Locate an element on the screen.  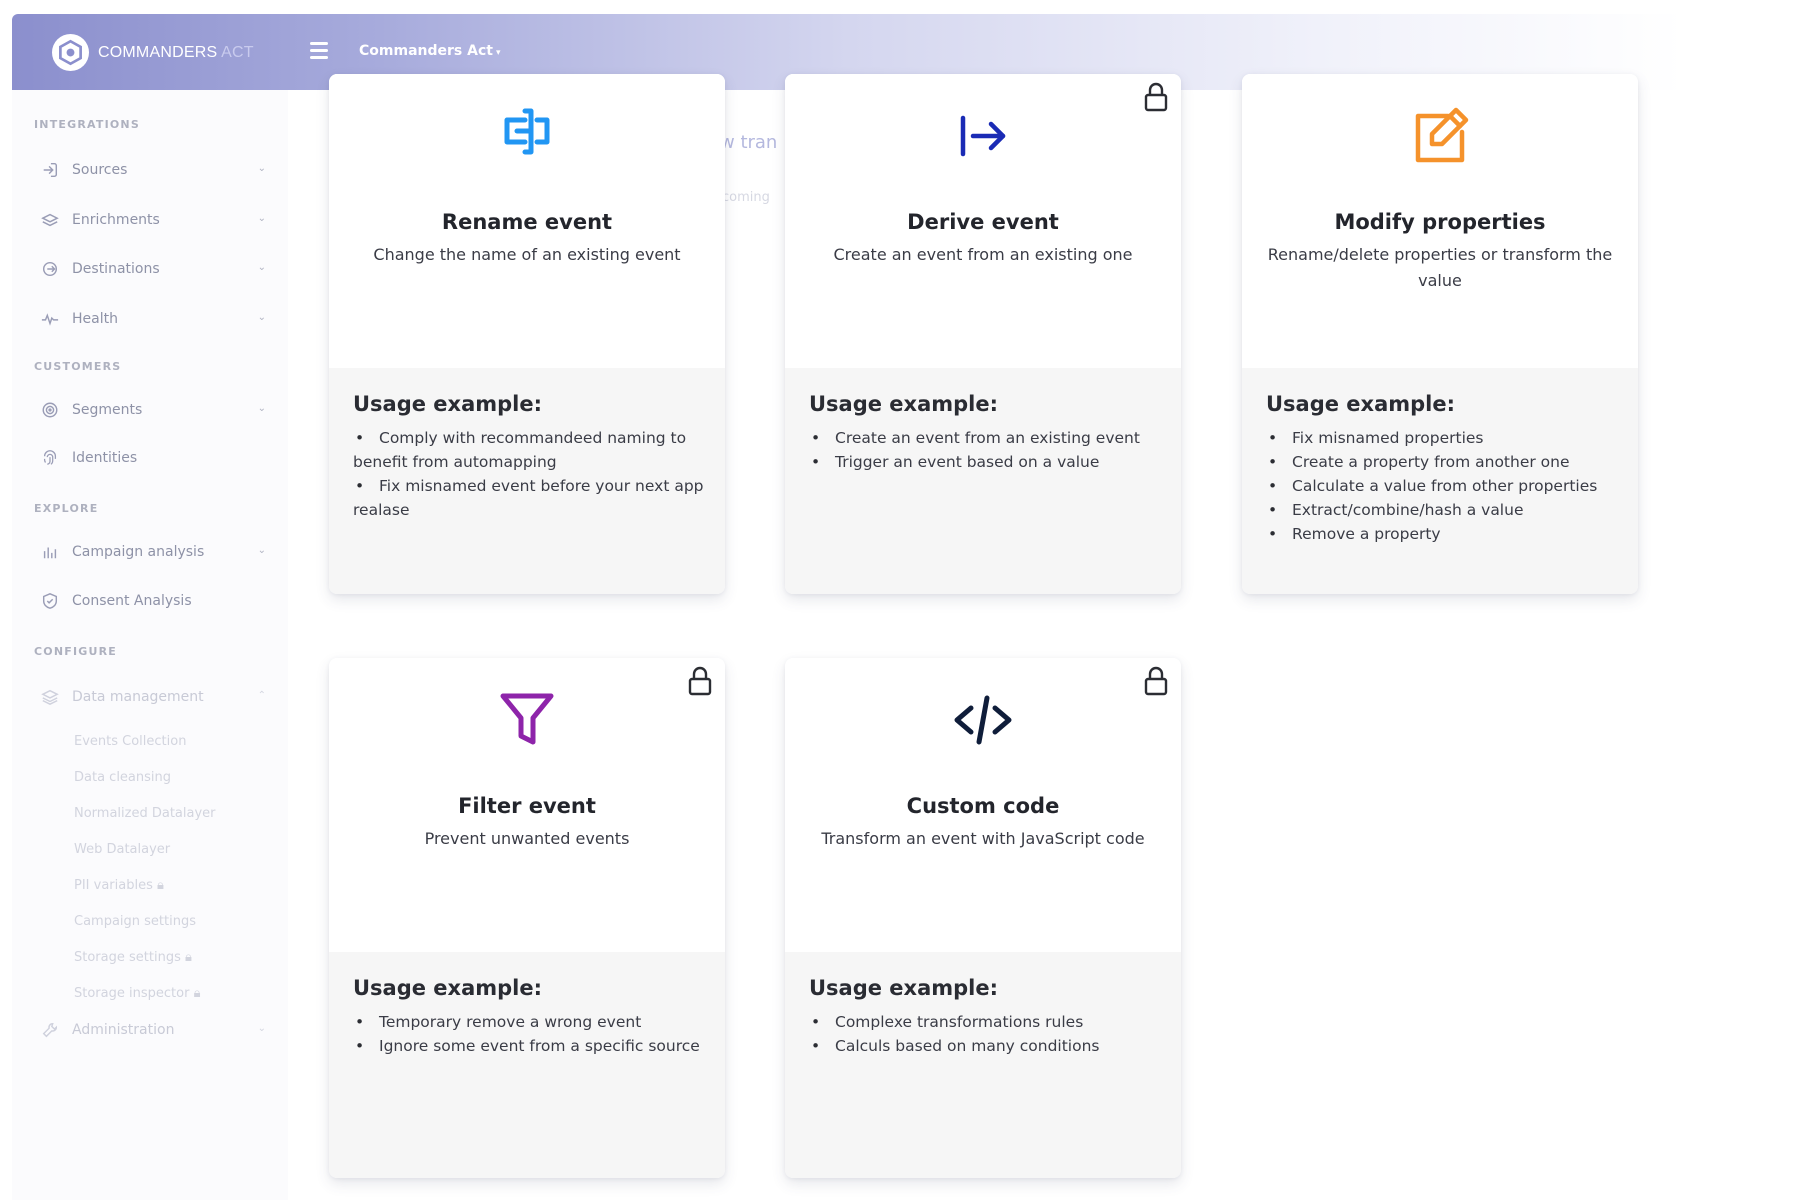
usage-item: Temporary remove a wrong event is located at coordinates (529, 1022).